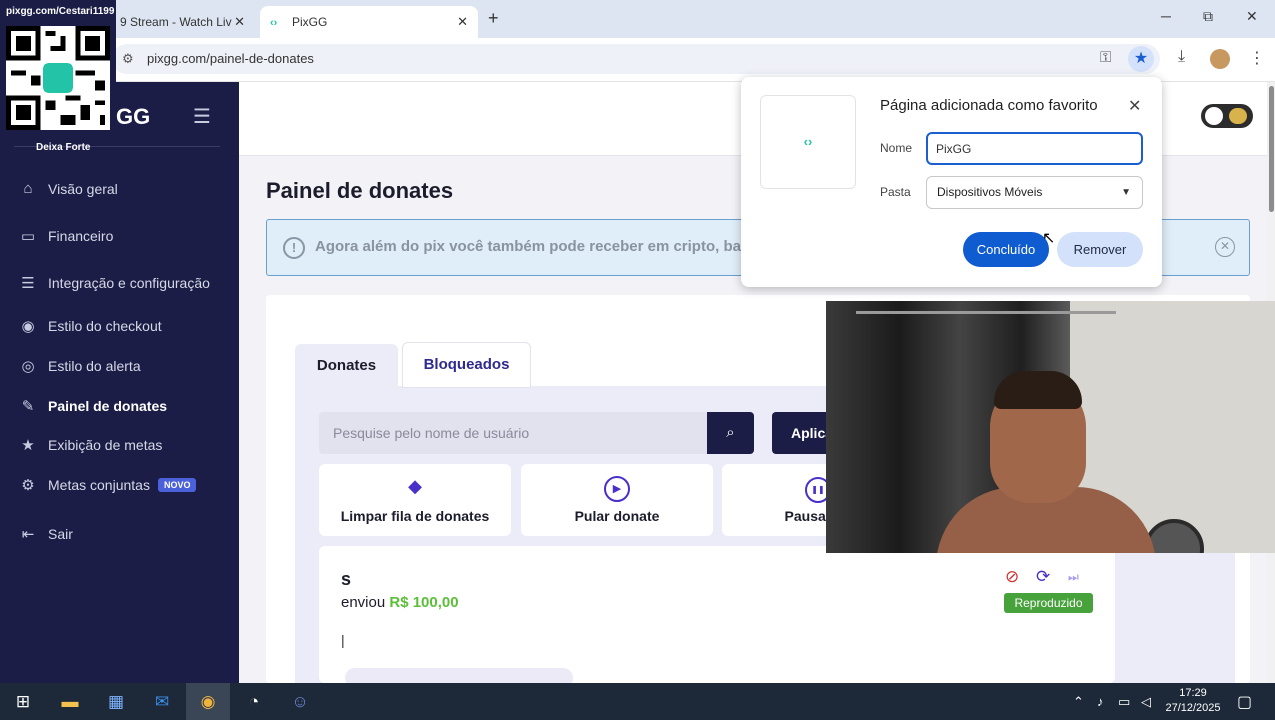 The image size is (1275, 720). I want to click on clock-time: 17:29, so click(1193, 693).